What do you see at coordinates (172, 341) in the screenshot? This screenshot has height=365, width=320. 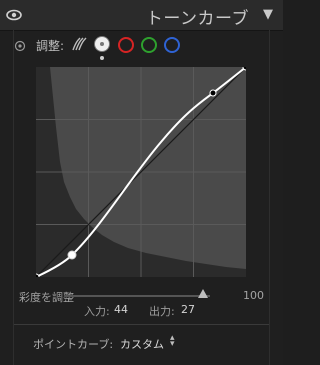 I see `chevron-updown-icon: ▴ ▾` at bounding box center [172, 341].